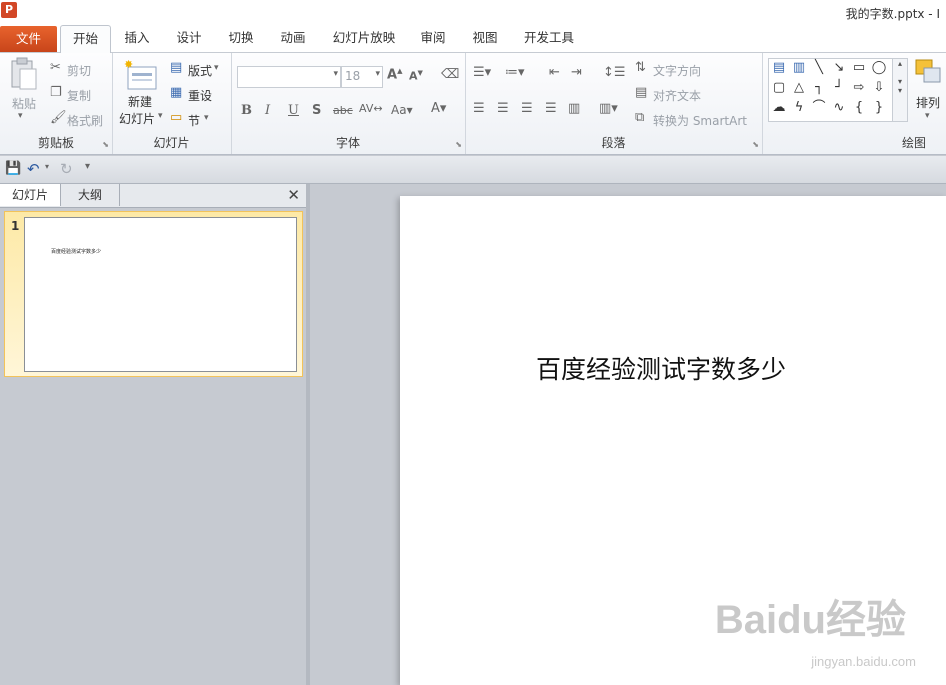 The width and height of the screenshot is (946, 685). I want to click on textbox-shape-icon: ▤, so click(779, 68).